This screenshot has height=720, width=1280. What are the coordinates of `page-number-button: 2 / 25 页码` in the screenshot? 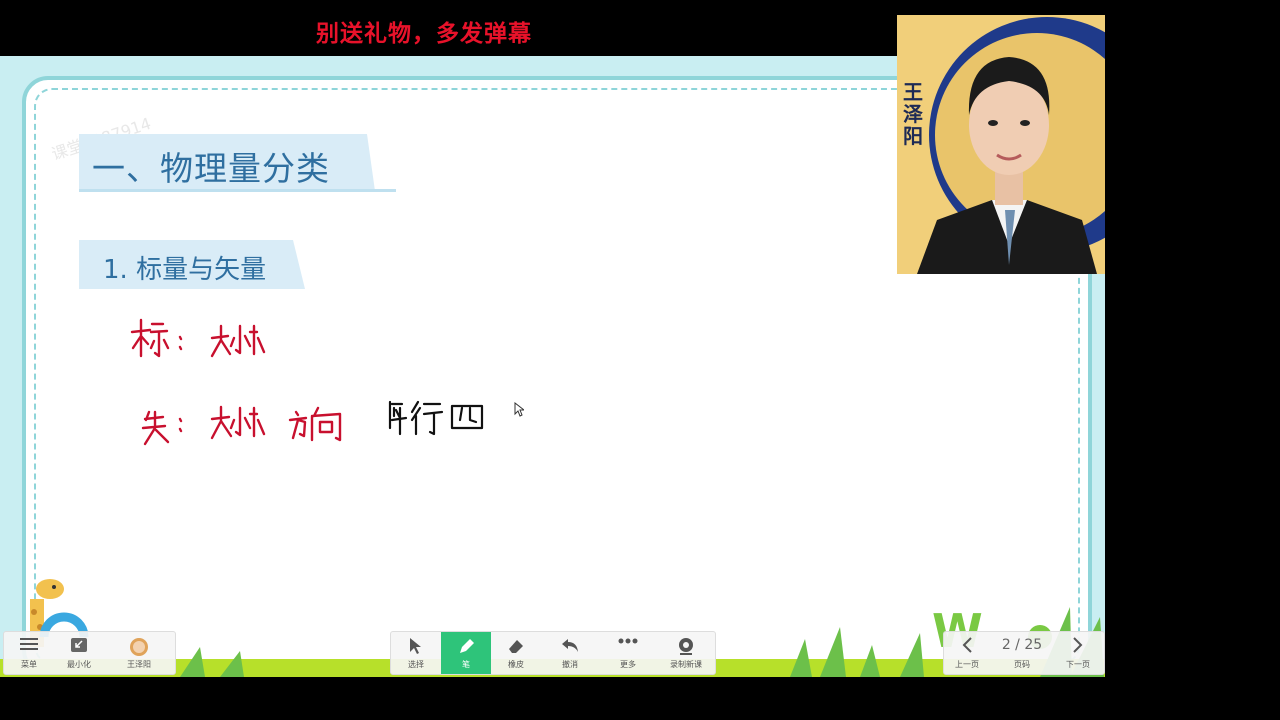 It's located at (1022, 653).